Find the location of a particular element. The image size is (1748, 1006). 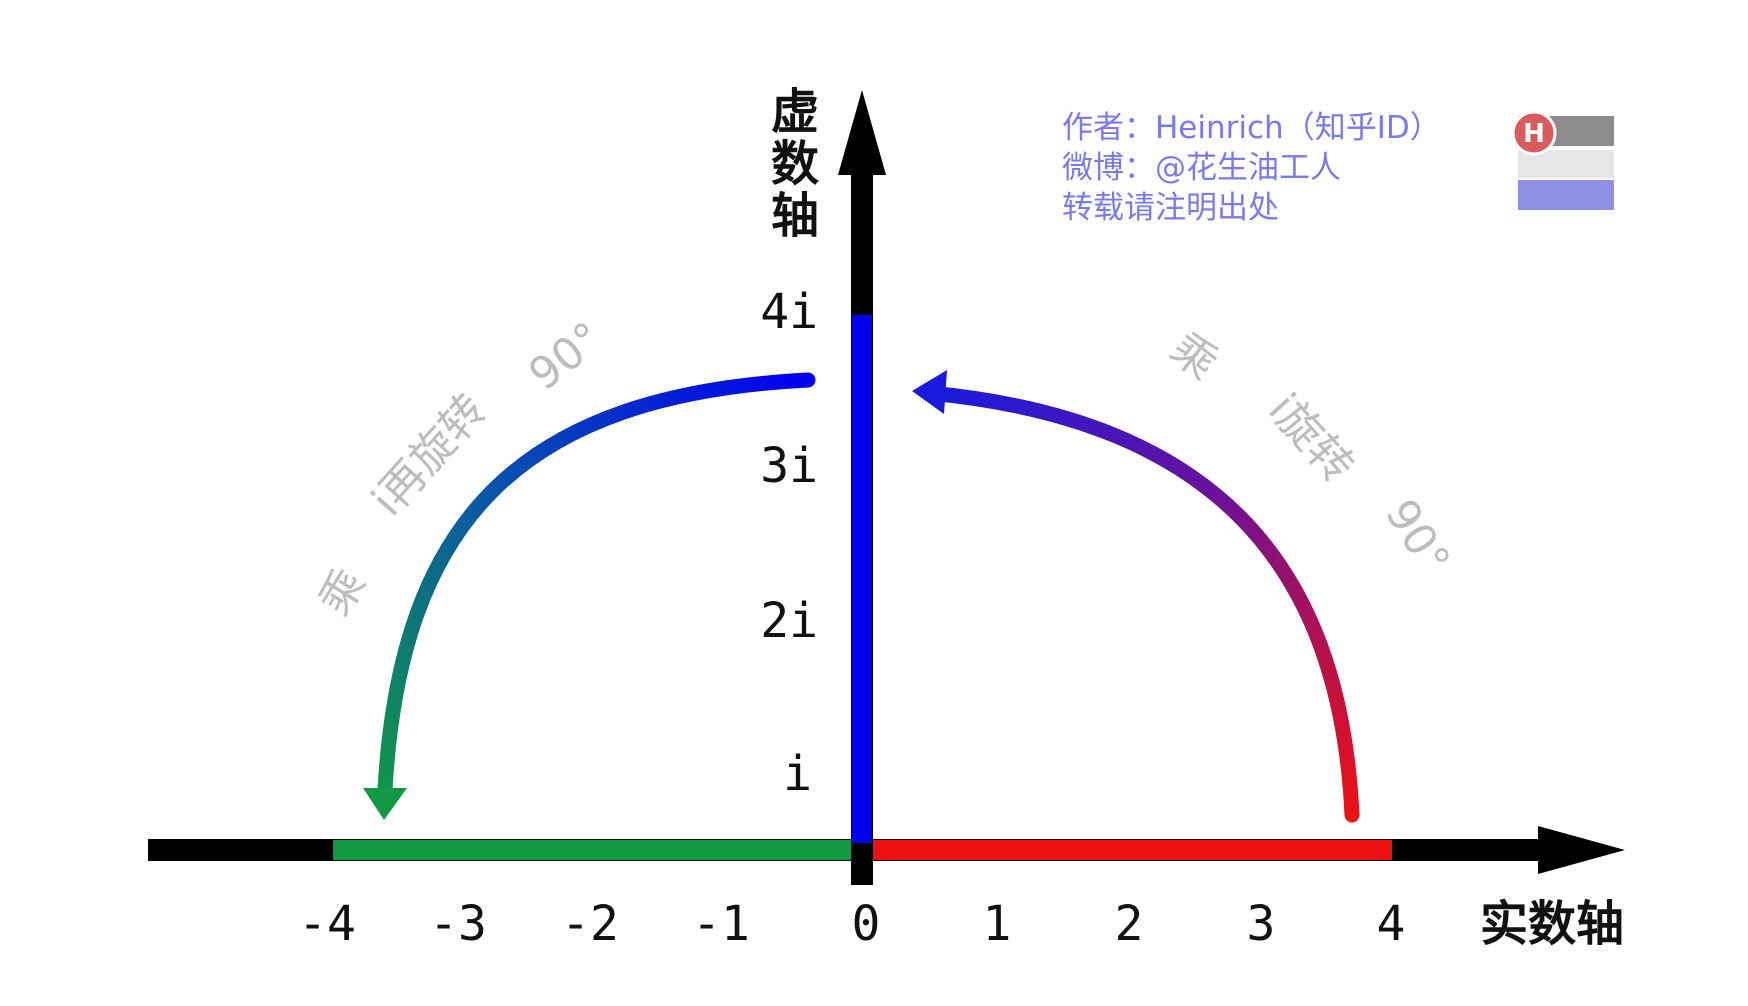

imaginary-tick-label: 4i is located at coordinates (789, 312).